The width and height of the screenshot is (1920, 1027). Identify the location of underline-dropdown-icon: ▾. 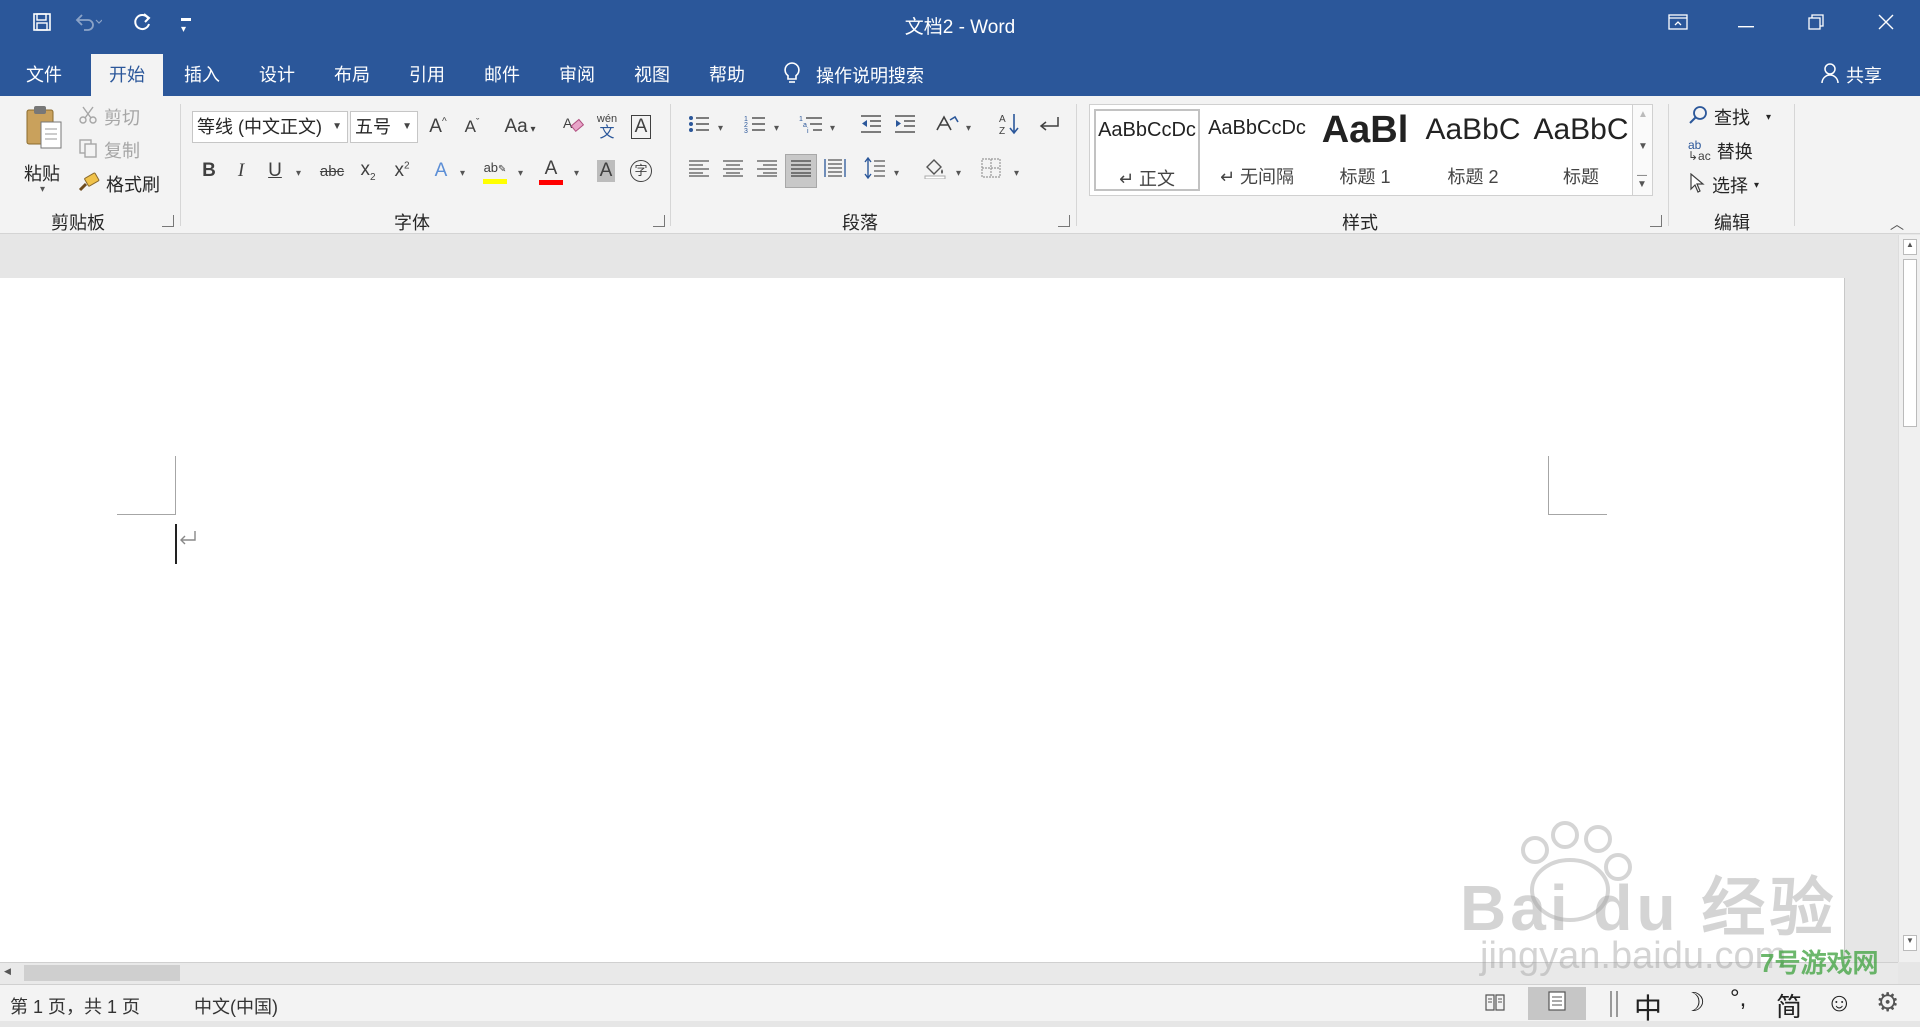
(298, 173).